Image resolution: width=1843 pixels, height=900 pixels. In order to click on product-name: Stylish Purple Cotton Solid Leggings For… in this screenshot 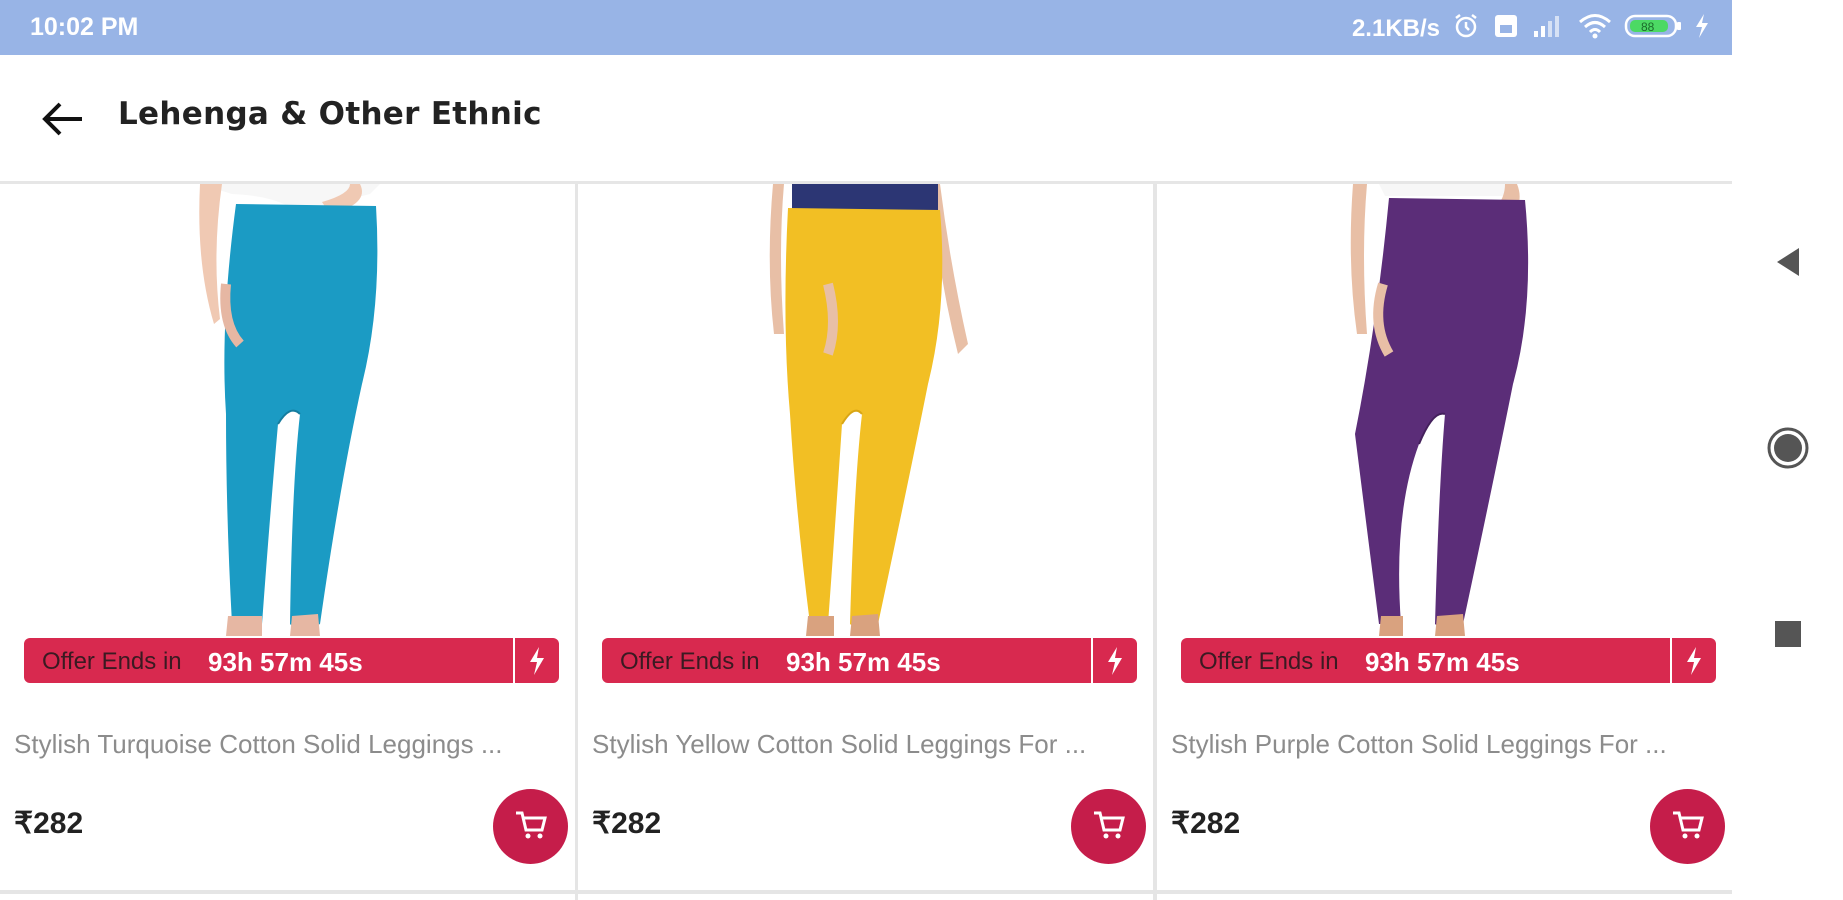, I will do `click(1443, 744)`.